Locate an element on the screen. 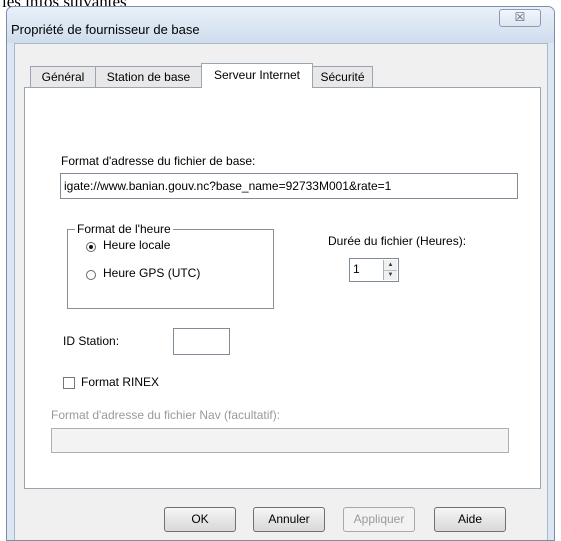  radio-selected-dot is located at coordinates (91, 247).